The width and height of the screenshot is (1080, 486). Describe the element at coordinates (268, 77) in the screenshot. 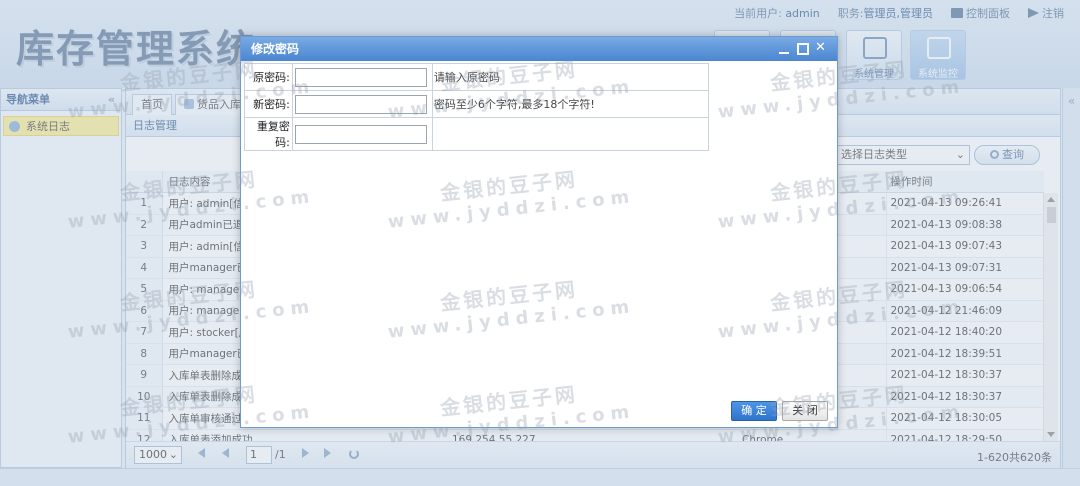

I see `old-password-label: 原密码:` at that location.